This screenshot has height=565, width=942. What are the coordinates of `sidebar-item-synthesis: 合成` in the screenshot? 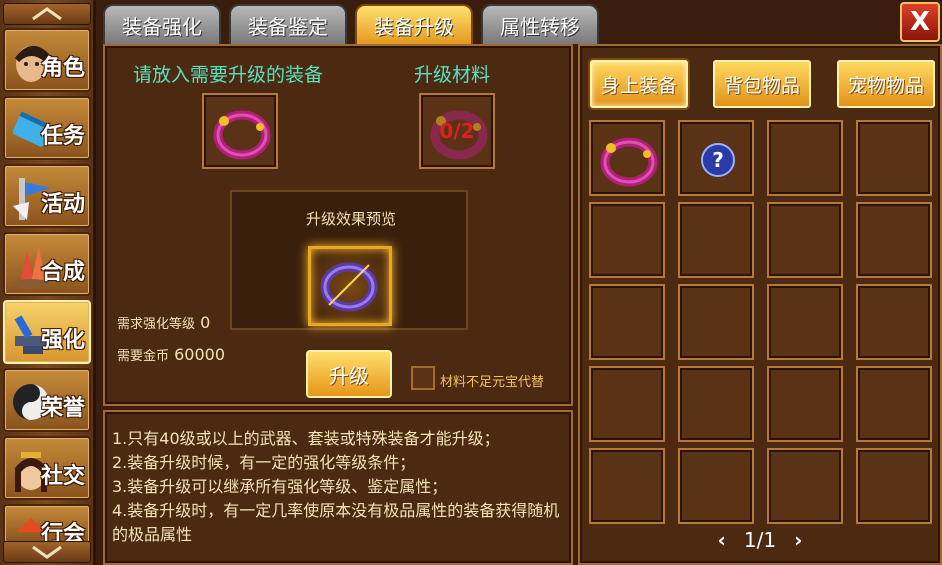 It's located at (47, 264).